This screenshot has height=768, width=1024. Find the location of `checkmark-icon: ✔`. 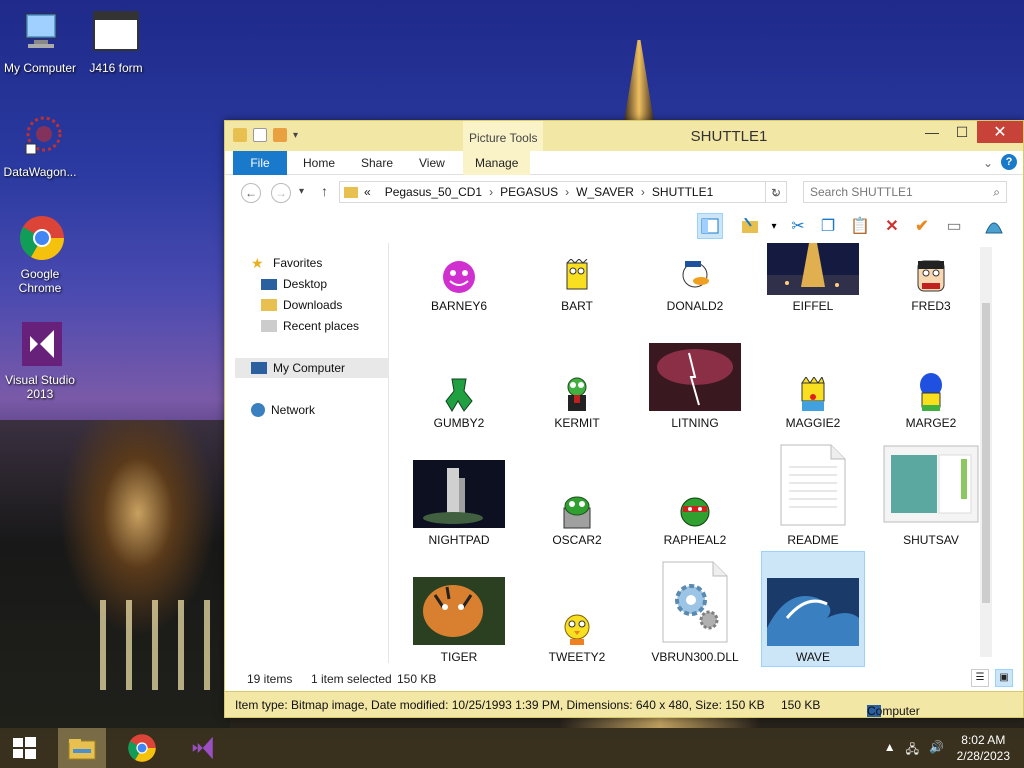

checkmark-icon: ✔ is located at coordinates (922, 226).